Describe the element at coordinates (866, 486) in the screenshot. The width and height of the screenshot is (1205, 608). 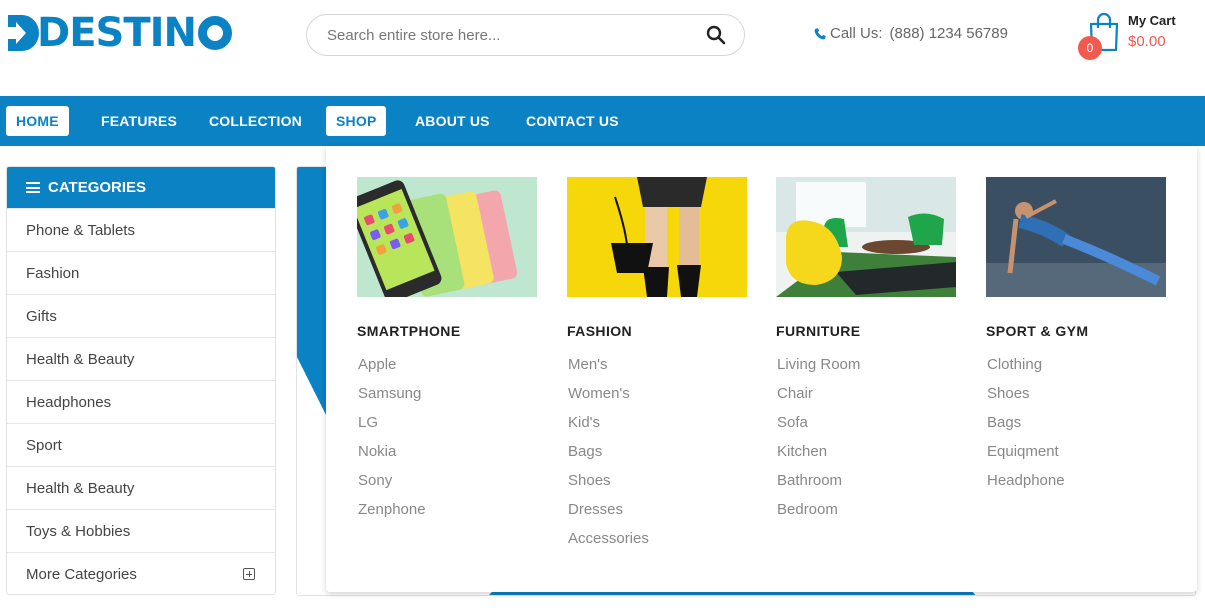
I see `mega-link: Bathroom` at that location.